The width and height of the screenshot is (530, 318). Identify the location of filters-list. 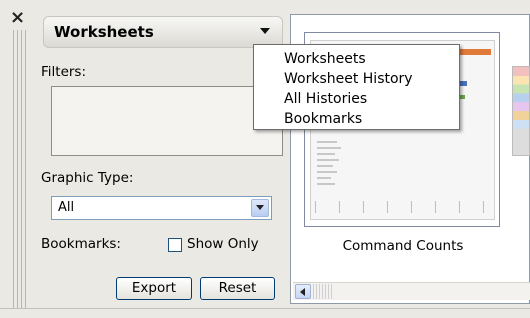
(167, 121).